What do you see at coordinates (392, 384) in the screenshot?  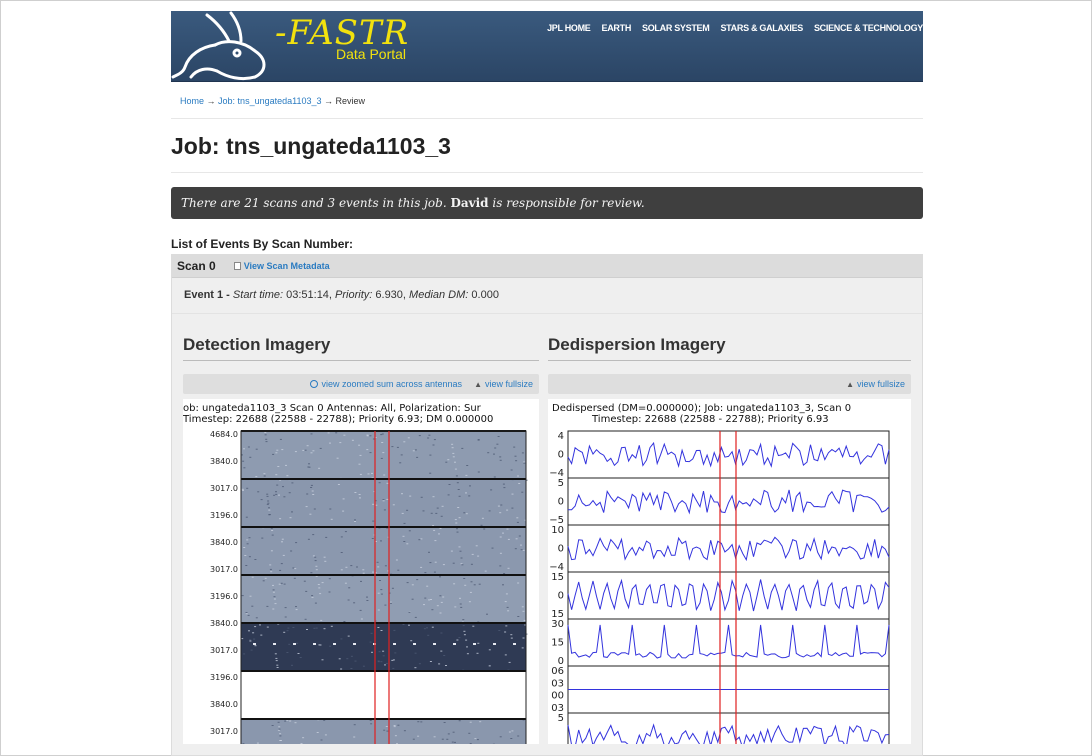 I see `zoom-link-label: view zoomed sum across antennas` at bounding box center [392, 384].